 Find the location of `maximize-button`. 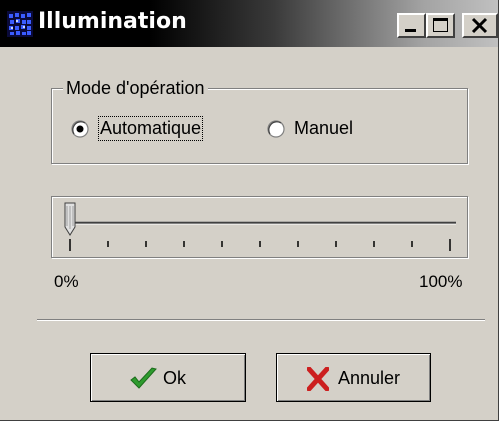

maximize-button is located at coordinates (440, 25).